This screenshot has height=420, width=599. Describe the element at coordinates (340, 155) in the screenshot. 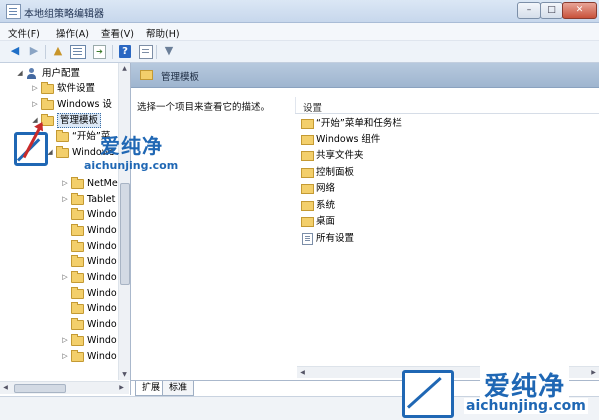

I see `list-item-label: 共享文件夹` at that location.